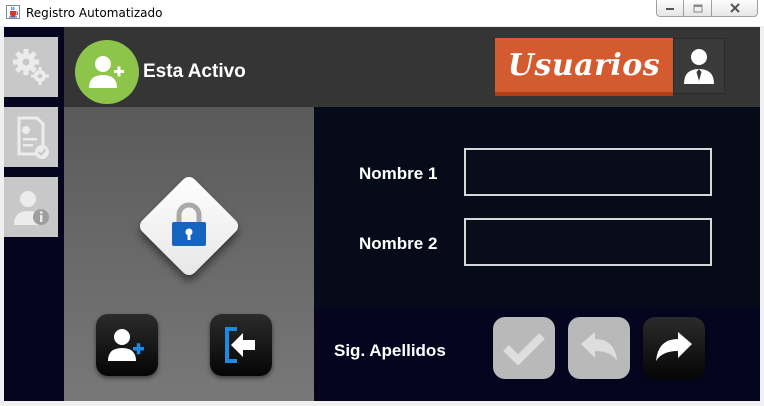  What do you see at coordinates (94, 13) in the screenshot?
I see `window-title: Registro Automatizado` at bounding box center [94, 13].